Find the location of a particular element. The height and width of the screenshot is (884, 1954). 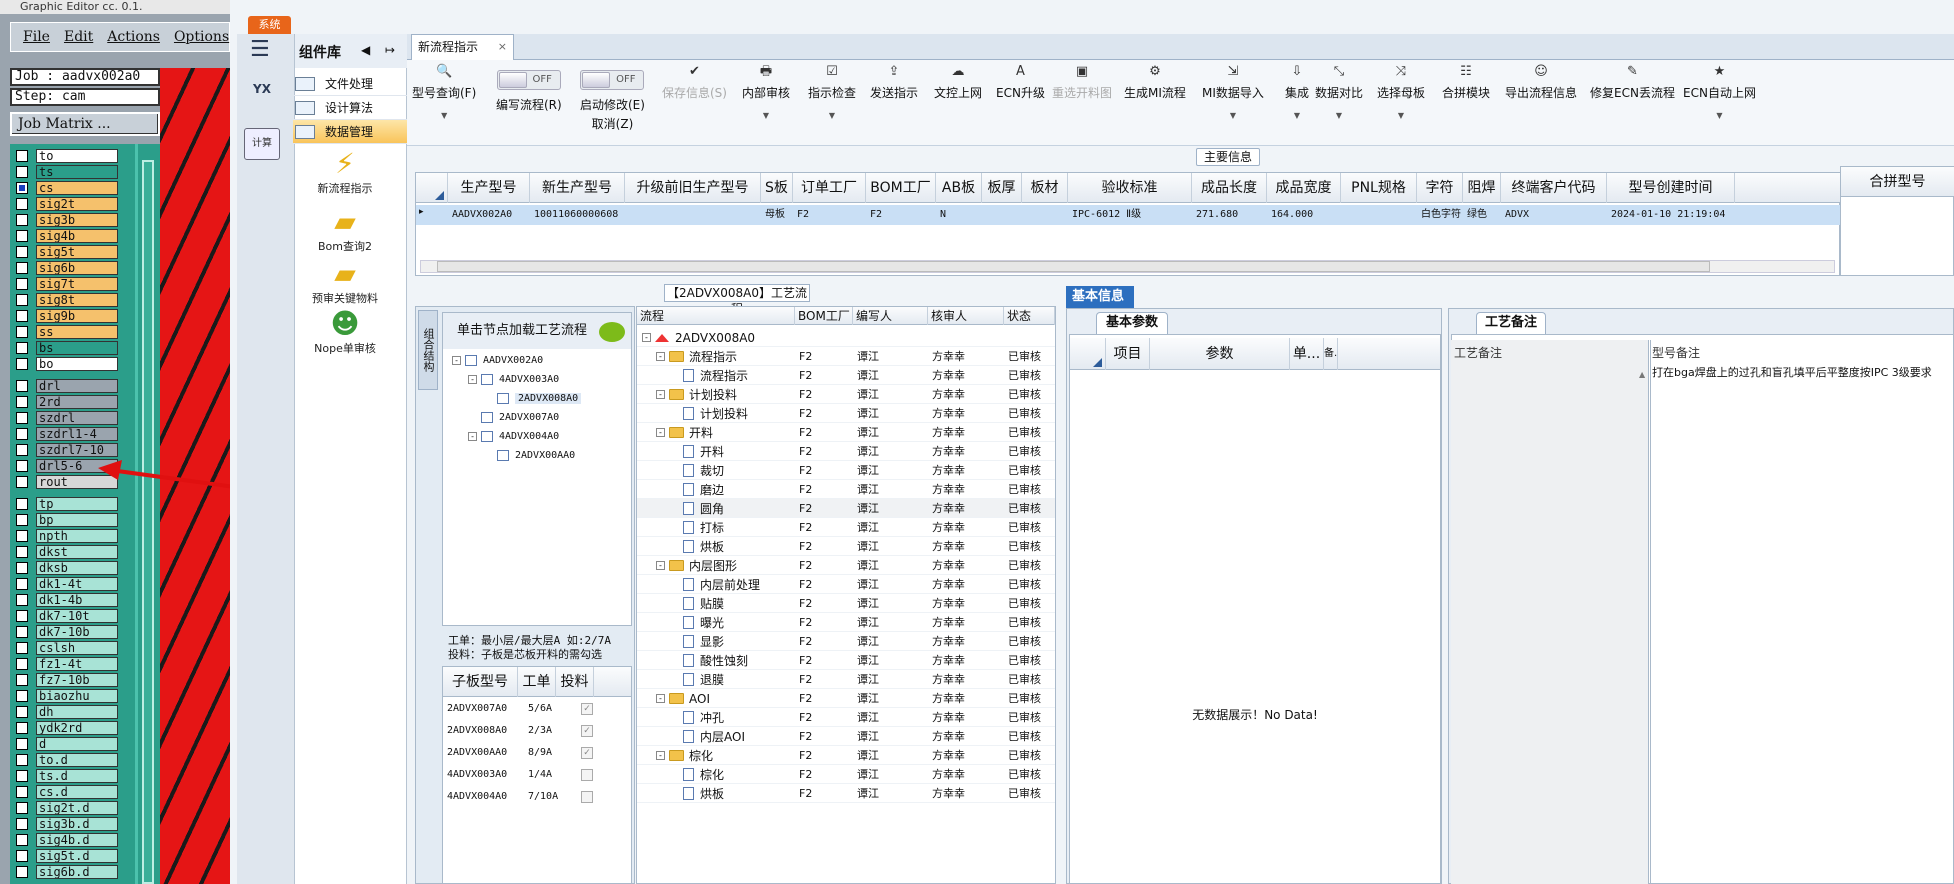

tool-prereview: ▰ 预审关键物料 is located at coordinates (345, 282).